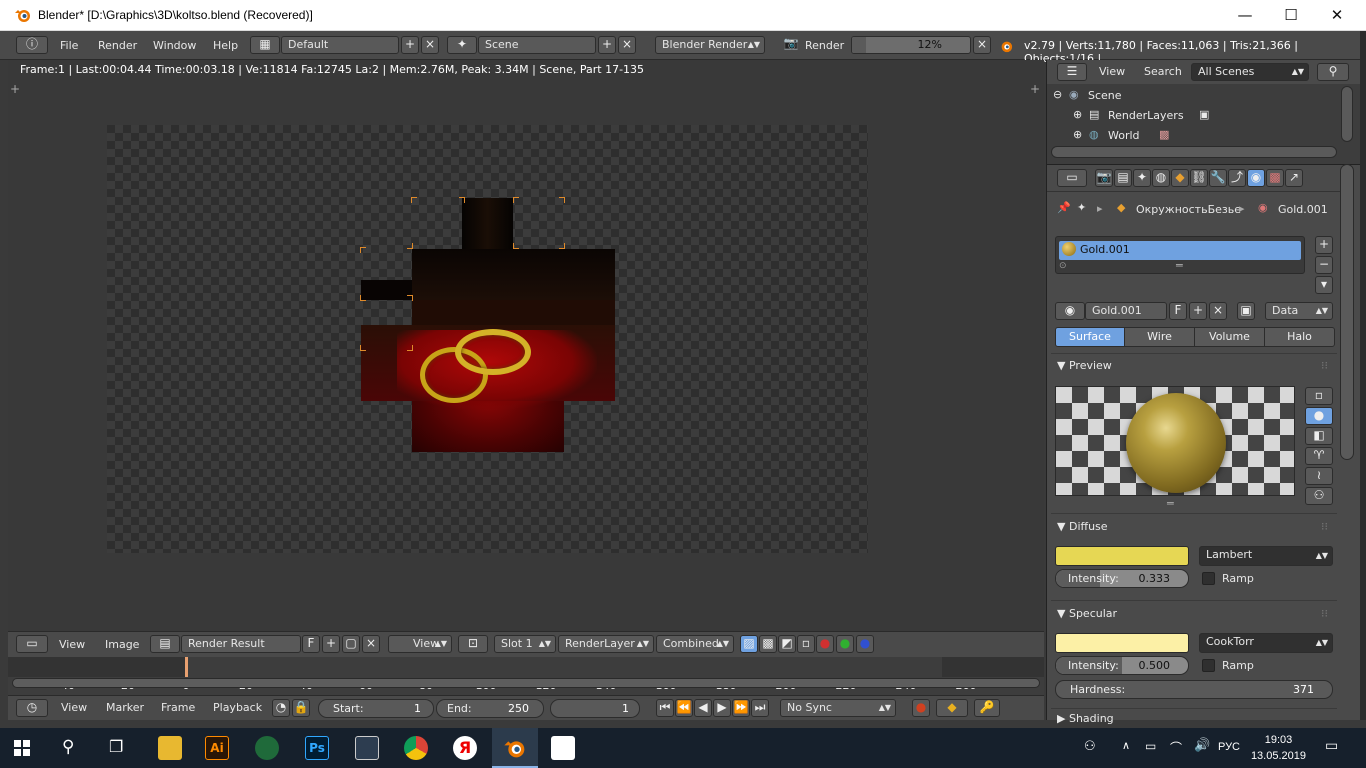 This screenshot has height=768, width=1366. I want to click on preview-cube-icon: ◧, so click(1319, 436).